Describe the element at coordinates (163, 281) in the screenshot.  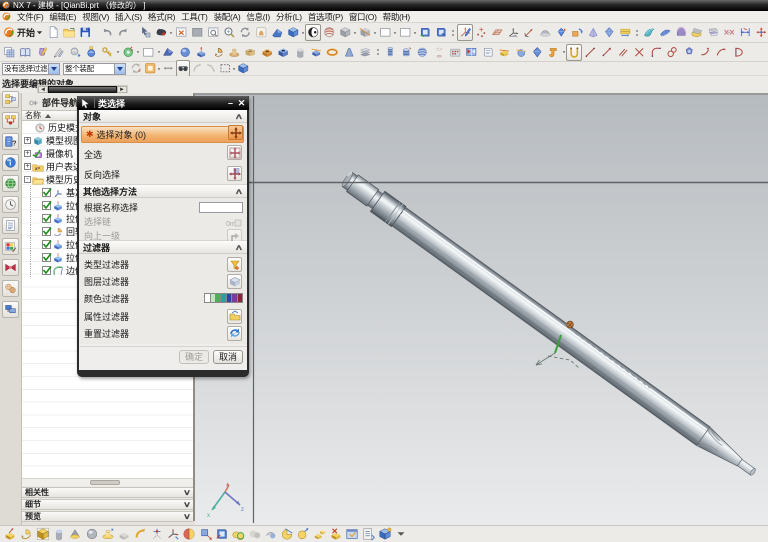
I see `filter-row-2: 图层过滤器` at that location.